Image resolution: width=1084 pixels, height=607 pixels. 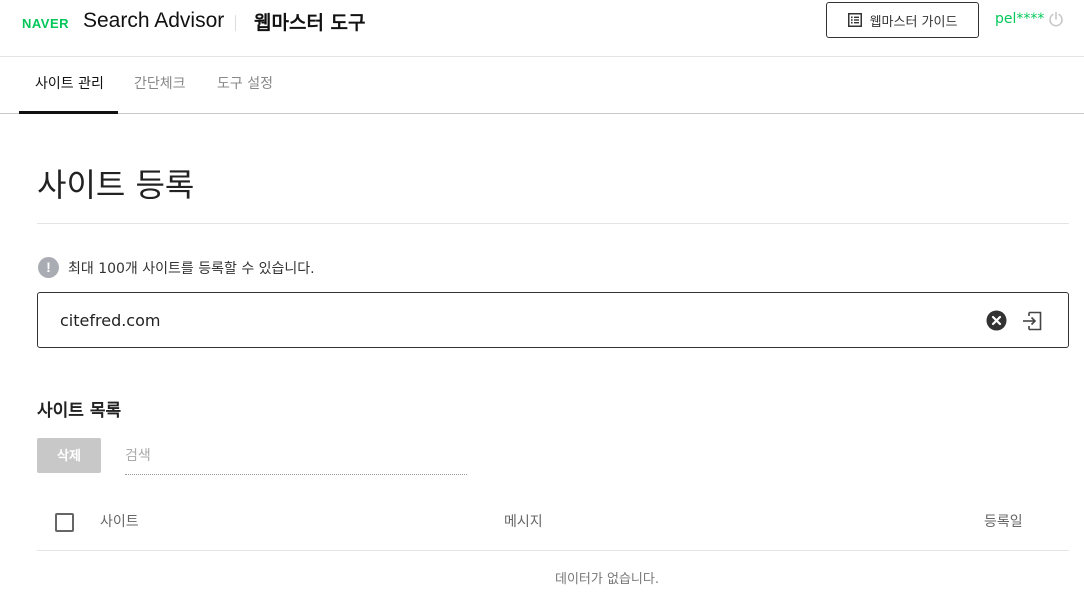 What do you see at coordinates (153, 21) in the screenshot?
I see `product-title: Search Advisor` at bounding box center [153, 21].